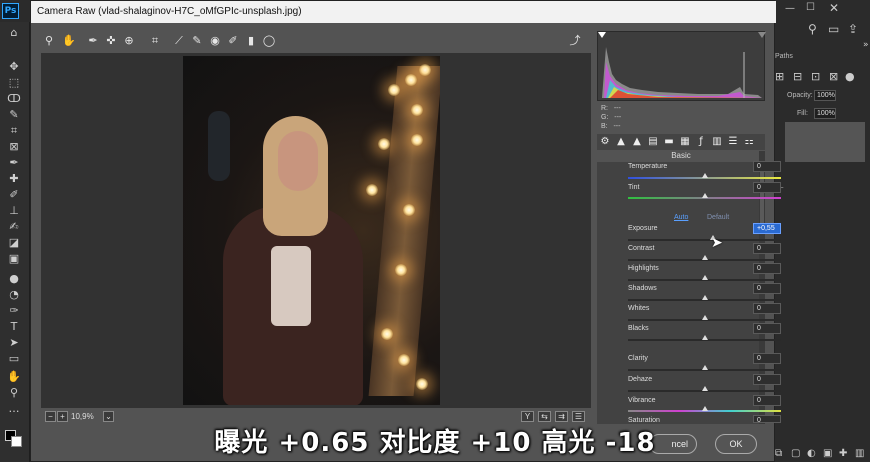 This screenshot has width=870, height=462. Describe the element at coordinates (767, 400) in the screenshot. I see `vibrance-value: 0` at that location.